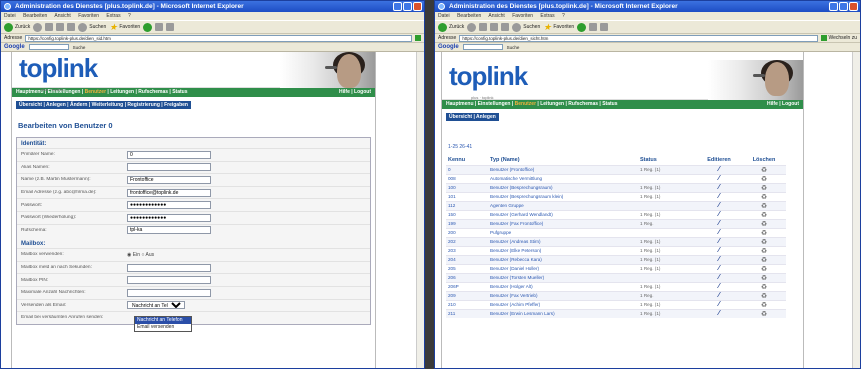 Image resolution: width=861 pixels, height=369 pixels. Describe the element at coordinates (563, 169) in the screenshot. I see `cell-type: Benutzer (Frontoffice)` at that location.